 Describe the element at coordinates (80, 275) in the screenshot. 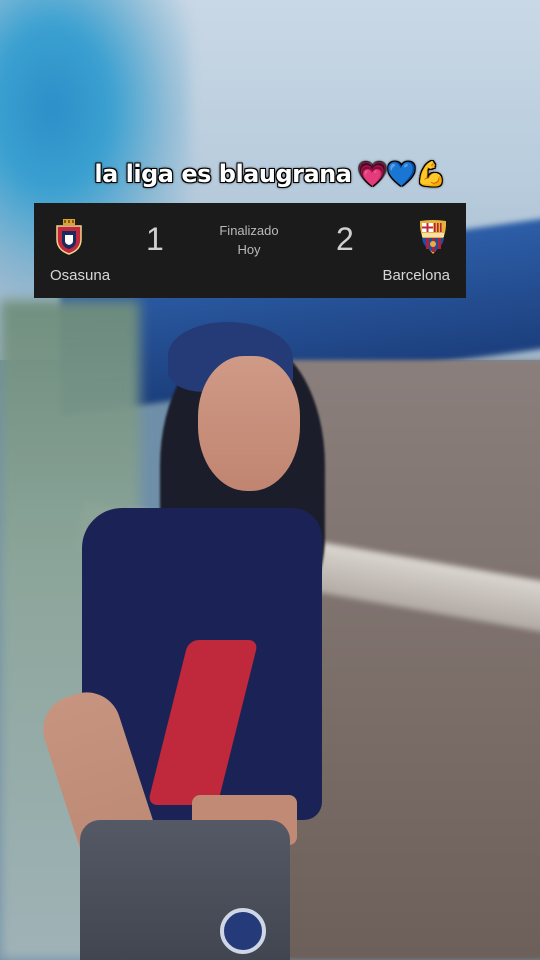

I see `home-team-name: Osasuna` at that location.